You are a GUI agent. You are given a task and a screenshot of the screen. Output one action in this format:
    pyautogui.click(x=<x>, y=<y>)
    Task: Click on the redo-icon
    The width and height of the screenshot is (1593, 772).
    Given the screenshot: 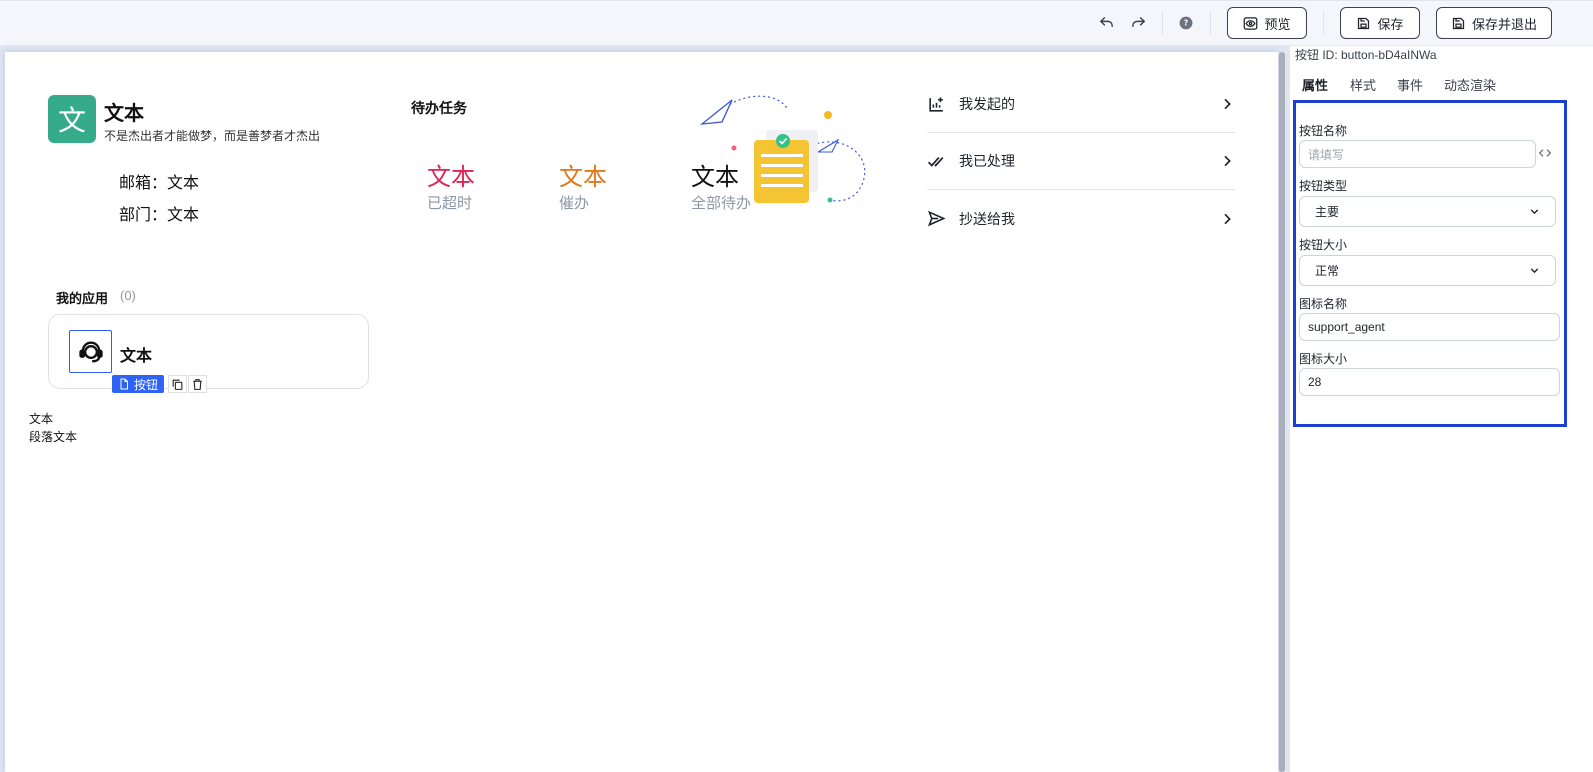 What is the action you would take?
    pyautogui.click(x=1138, y=23)
    